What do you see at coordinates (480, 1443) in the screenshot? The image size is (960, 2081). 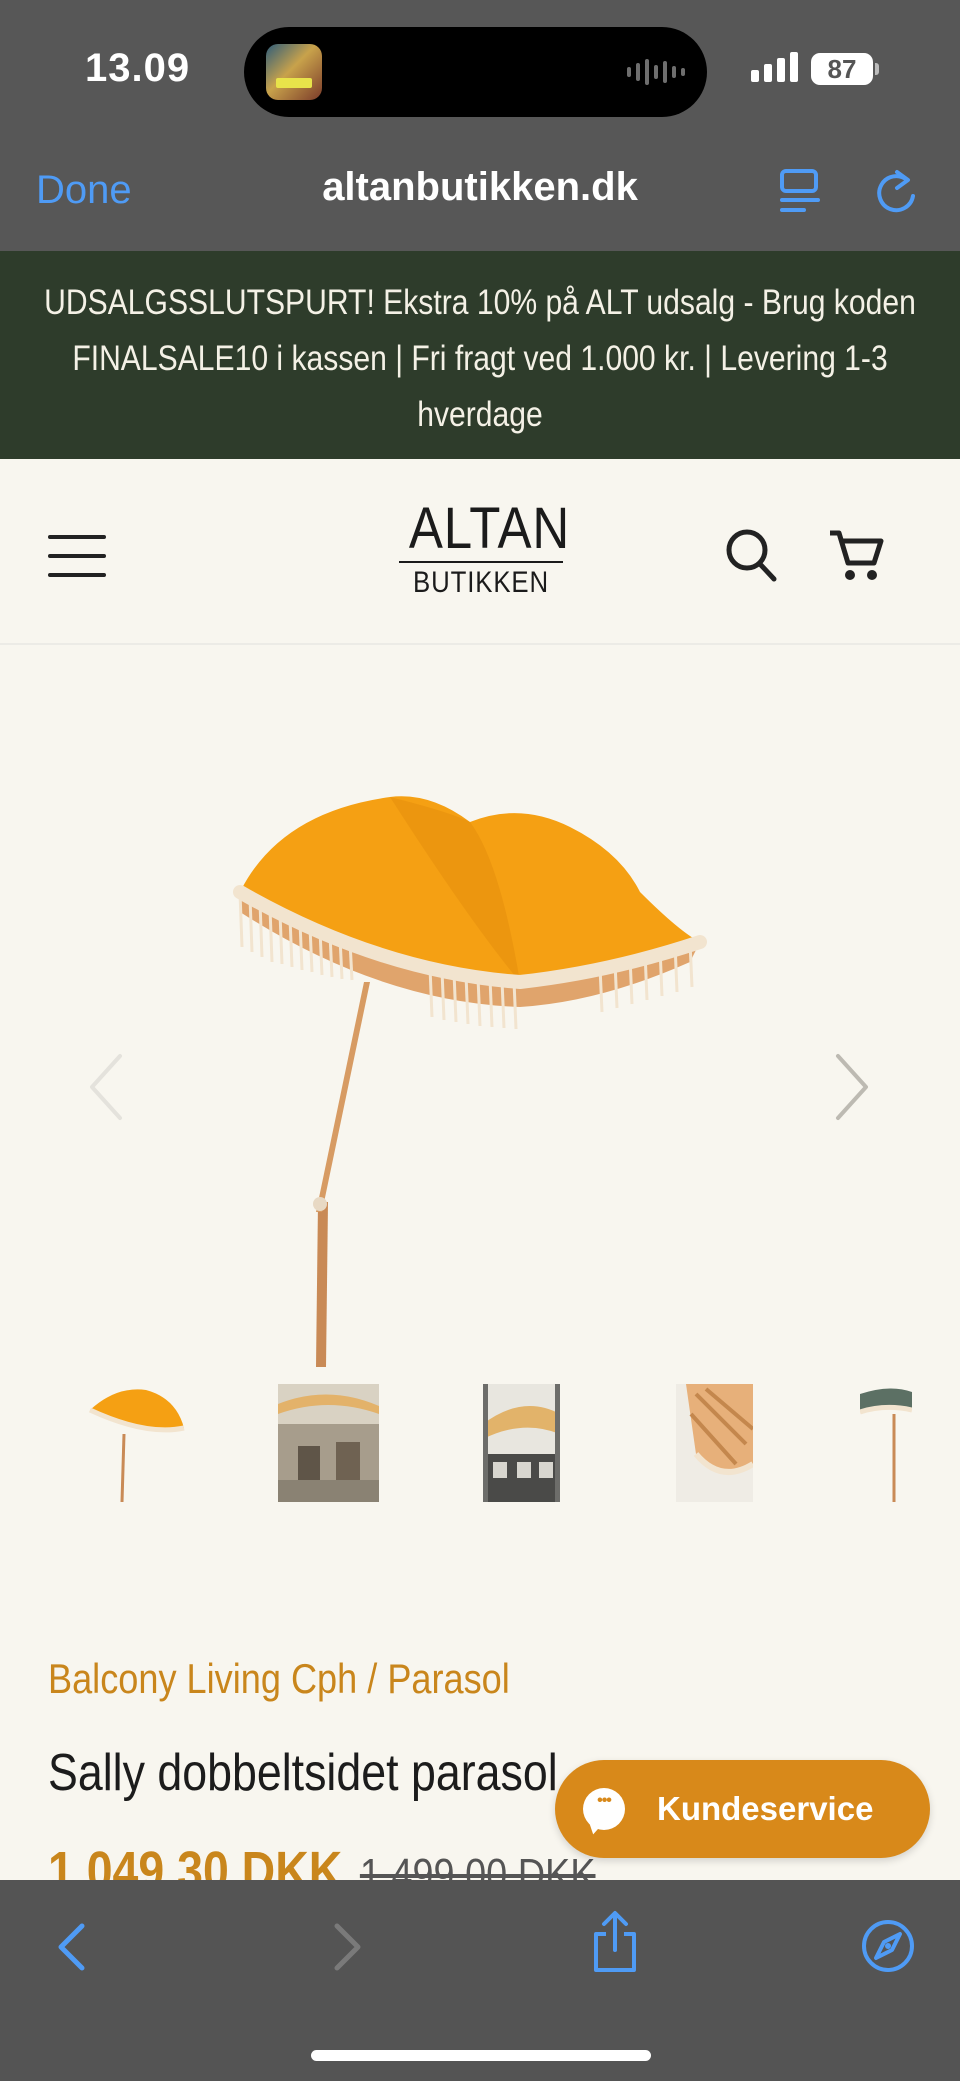 I see `gallery-thumbnails` at bounding box center [480, 1443].